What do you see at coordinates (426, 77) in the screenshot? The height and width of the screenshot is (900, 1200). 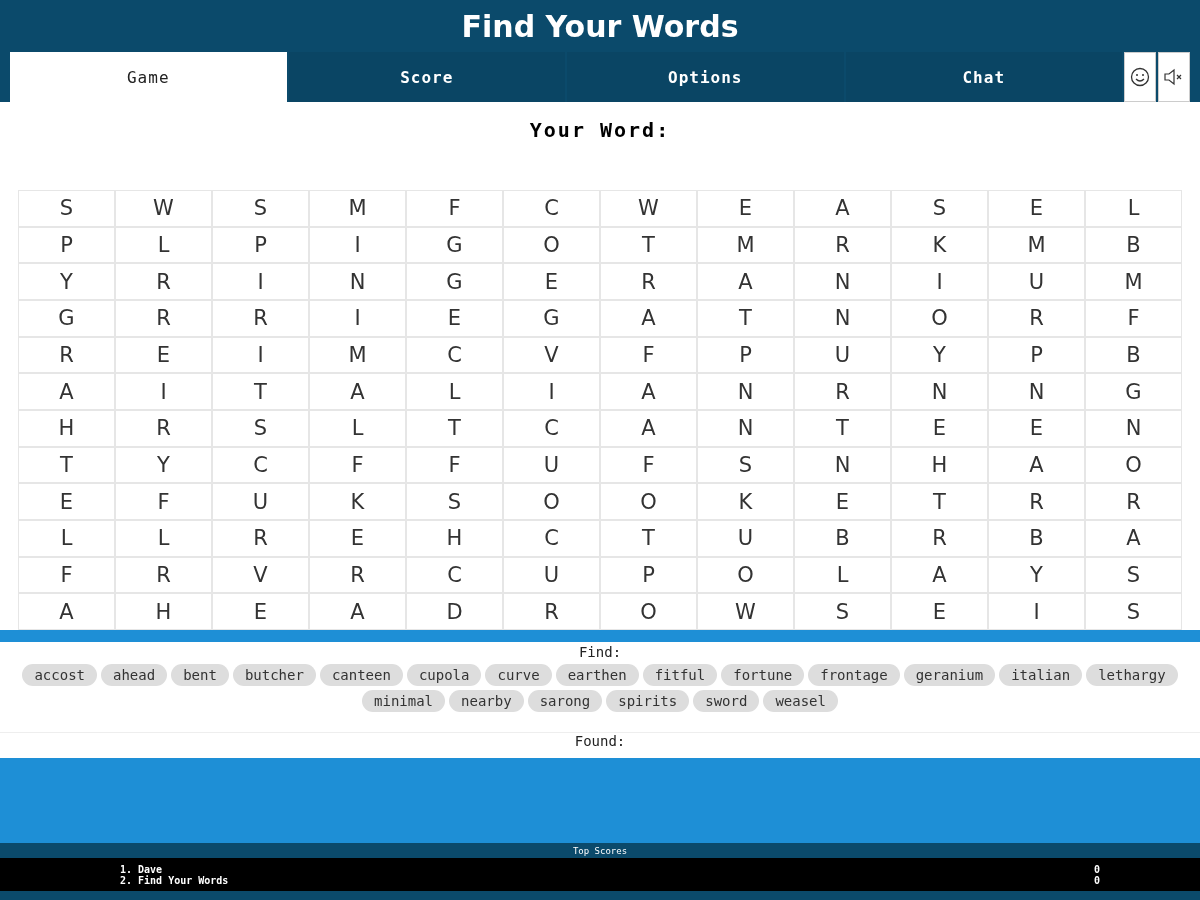 I see `tab: Score` at bounding box center [426, 77].